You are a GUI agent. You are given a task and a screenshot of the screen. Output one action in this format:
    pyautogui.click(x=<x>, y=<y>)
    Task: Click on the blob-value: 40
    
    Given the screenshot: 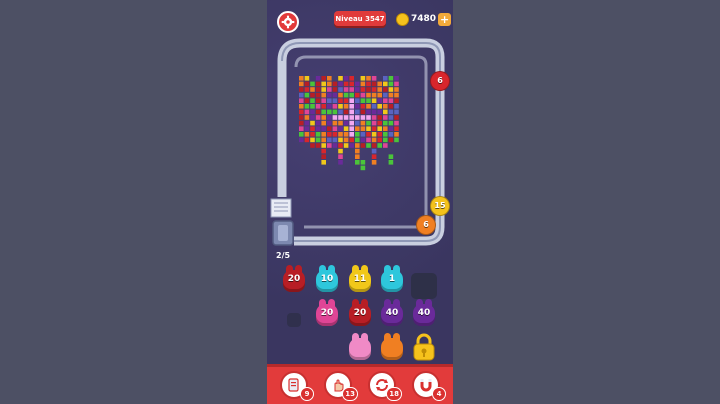 What is the action you would take?
    pyautogui.click(x=392, y=313)
    